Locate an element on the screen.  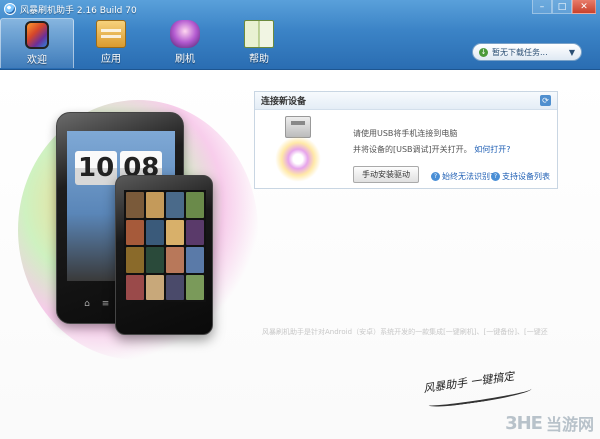
usb-plug is located at coordinates (298, 127).